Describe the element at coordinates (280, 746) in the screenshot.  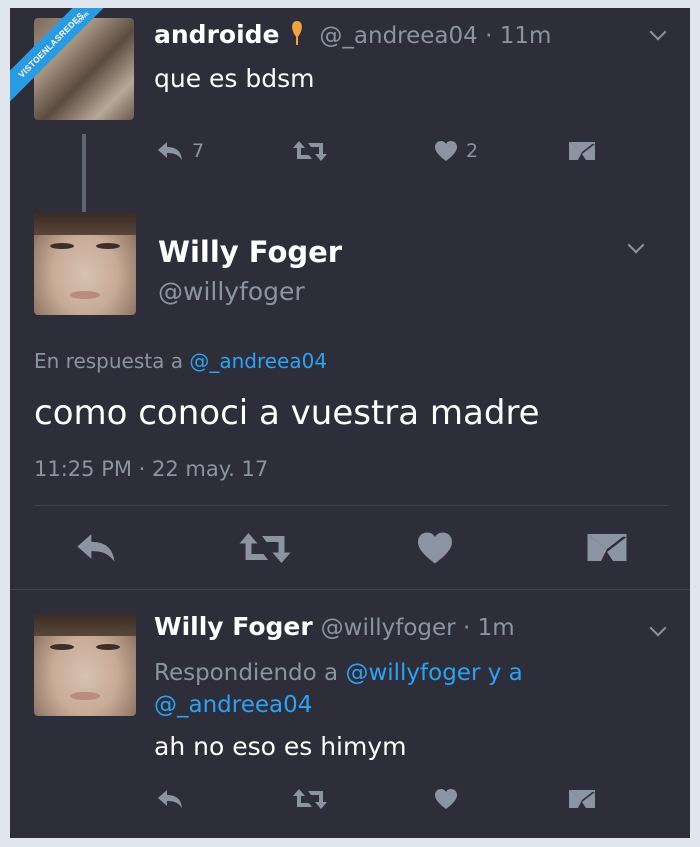
I see `tweet-text: ah no eso es himym` at that location.